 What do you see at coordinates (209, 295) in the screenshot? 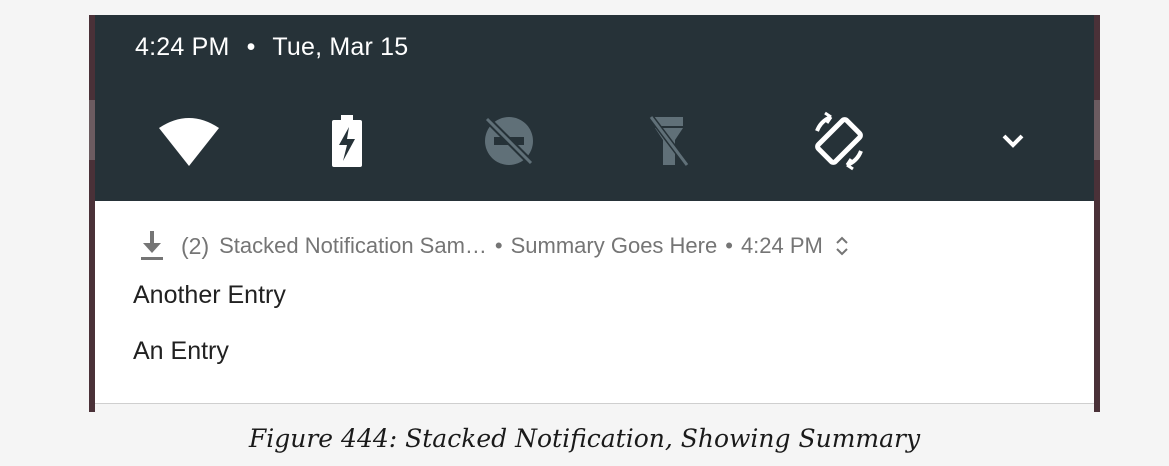
I see `notification-entry-1: Another Entry` at bounding box center [209, 295].